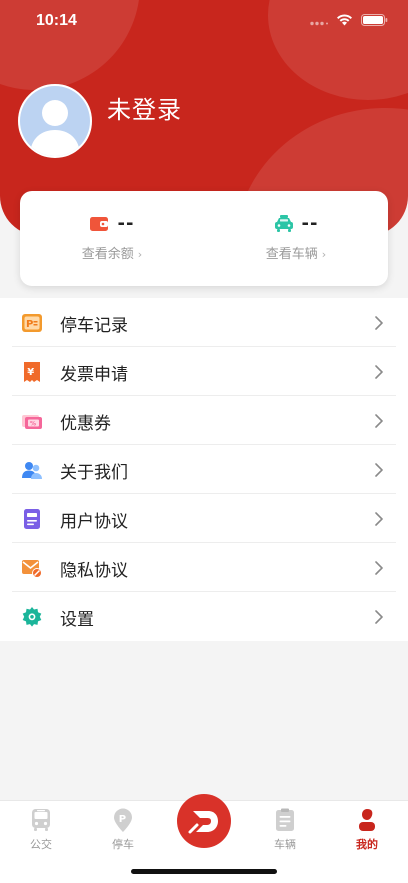  I want to click on status-time: 10:14, so click(56, 20).